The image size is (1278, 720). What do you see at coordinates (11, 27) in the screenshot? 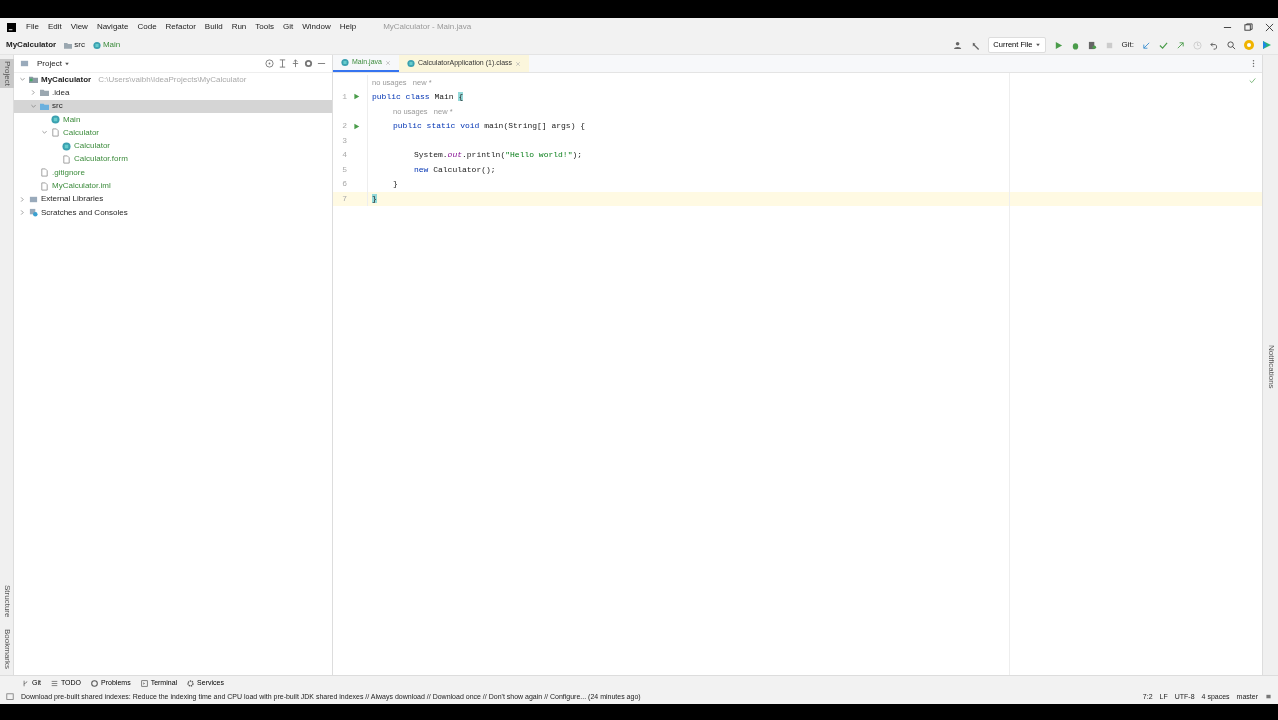
I see `app-logo-icon` at bounding box center [11, 27].